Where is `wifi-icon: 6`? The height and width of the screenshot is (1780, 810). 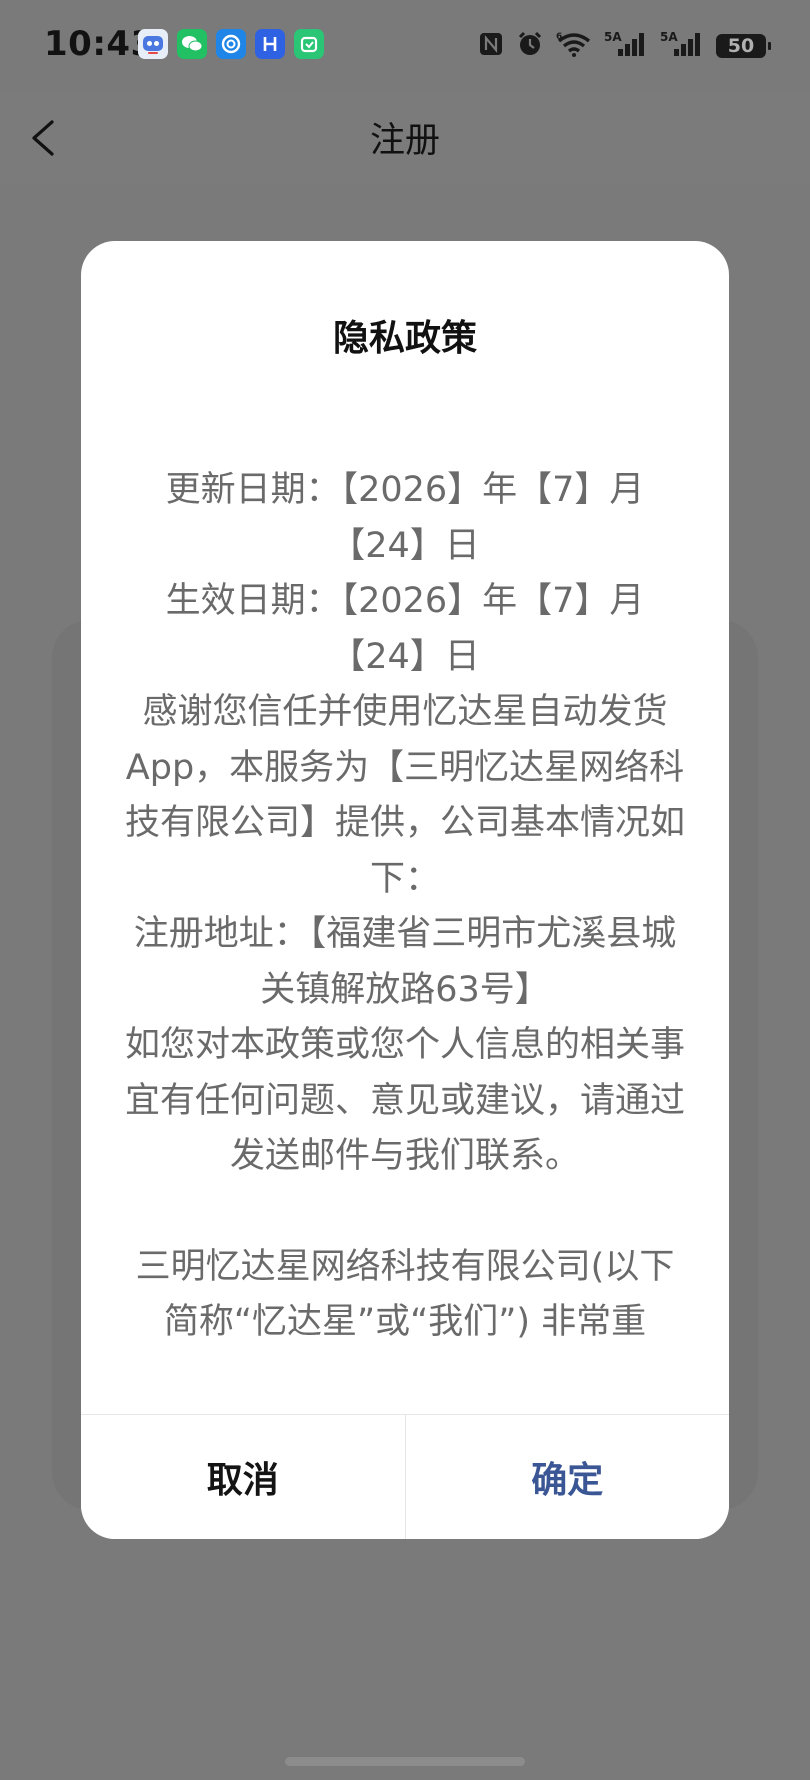
wifi-icon: 6 is located at coordinates (574, 46).